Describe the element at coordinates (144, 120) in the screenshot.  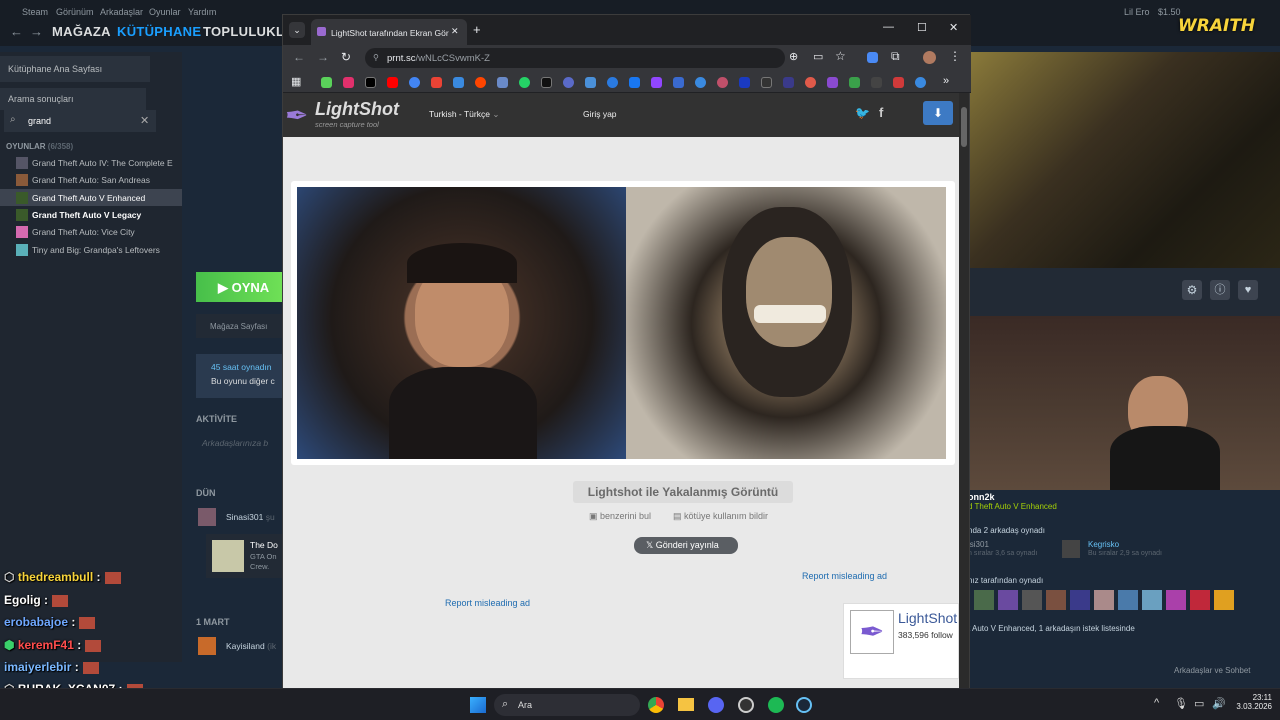
I see `clear-search-icon: ✕` at that location.